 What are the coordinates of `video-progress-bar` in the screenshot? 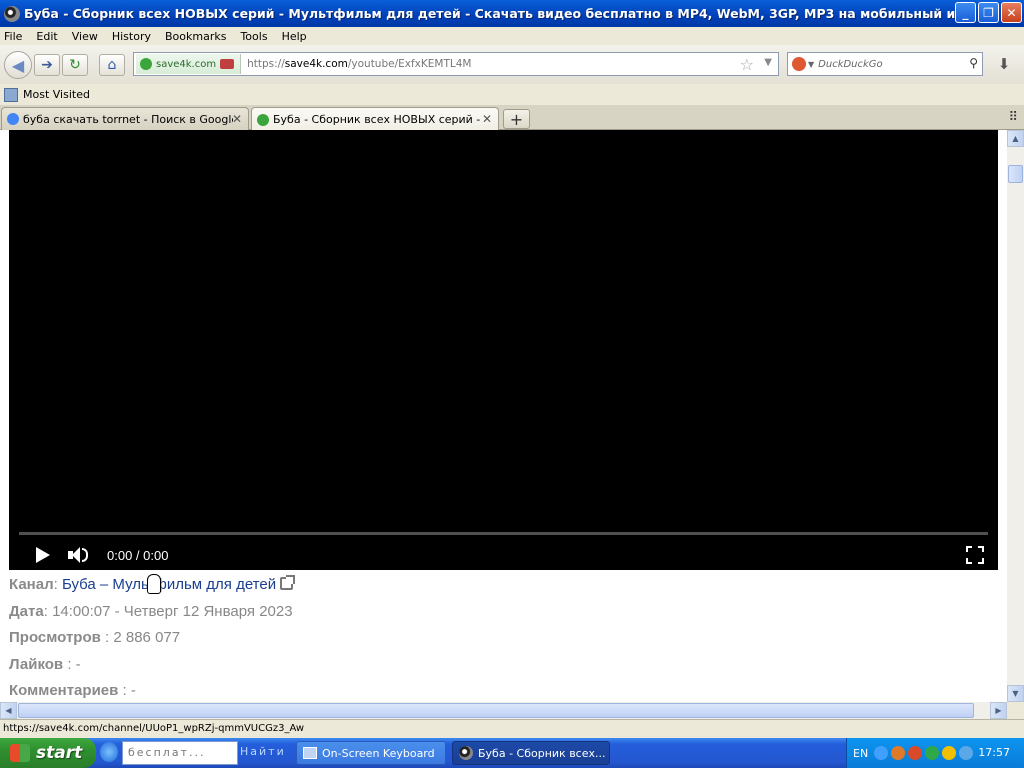 It's located at (503, 533).